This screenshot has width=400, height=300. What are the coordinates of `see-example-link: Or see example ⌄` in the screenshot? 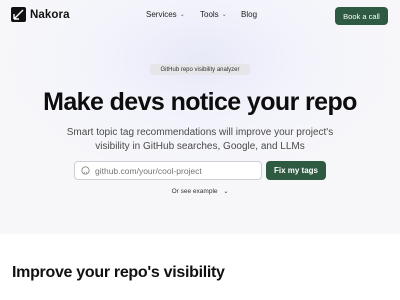 It's located at (200, 191).